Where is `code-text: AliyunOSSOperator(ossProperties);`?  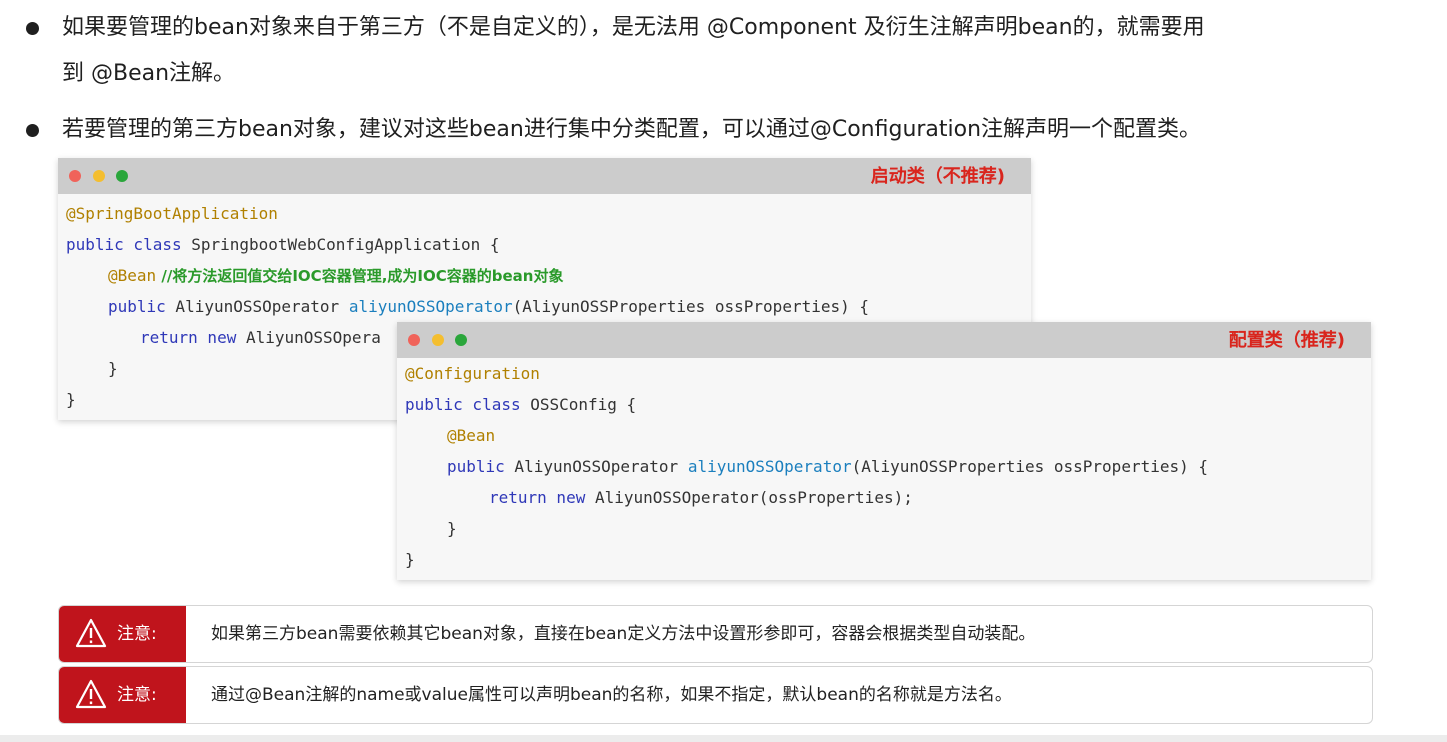 code-text: AliyunOSSOperator(ossProperties); is located at coordinates (749, 497).